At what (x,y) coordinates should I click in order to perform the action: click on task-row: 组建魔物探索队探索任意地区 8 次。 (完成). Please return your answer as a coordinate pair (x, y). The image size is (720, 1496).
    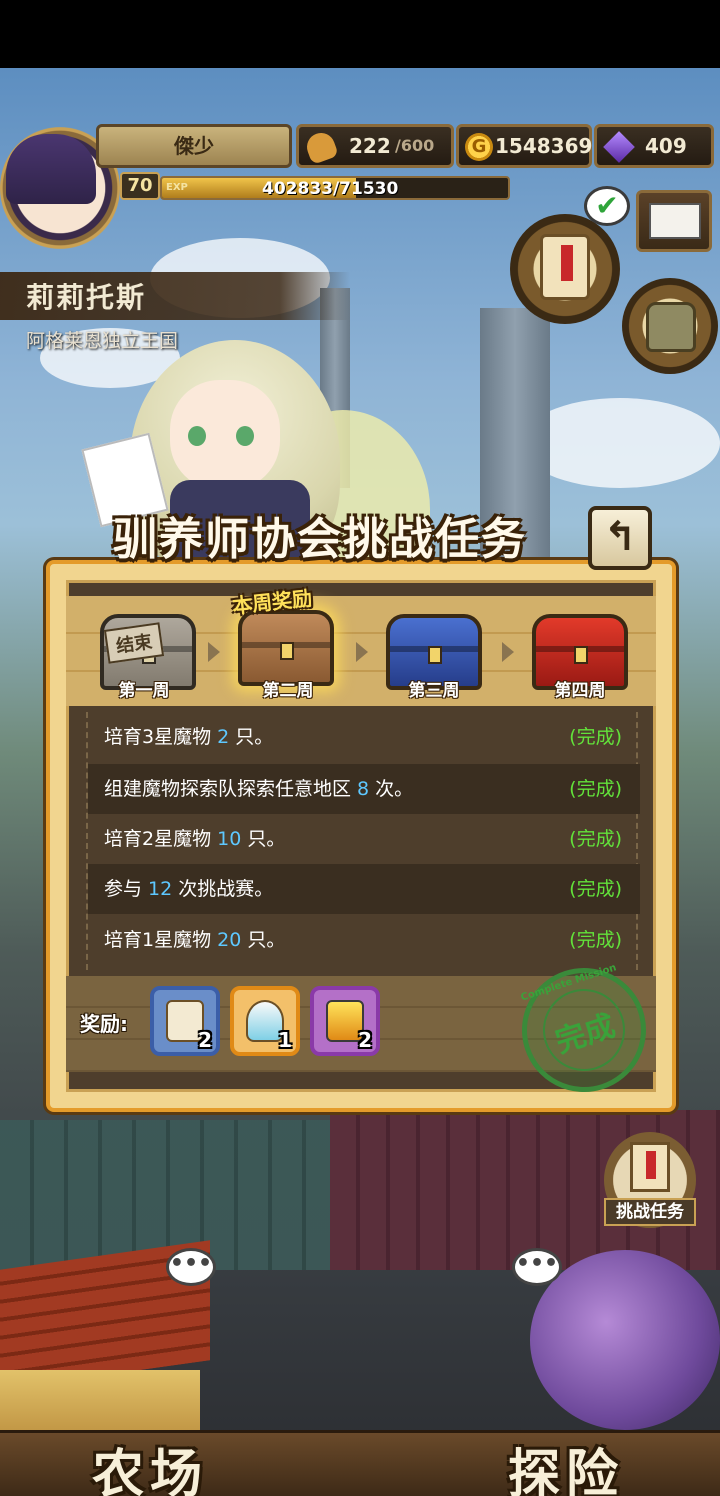
    Looking at the image, I should click on (364, 789).